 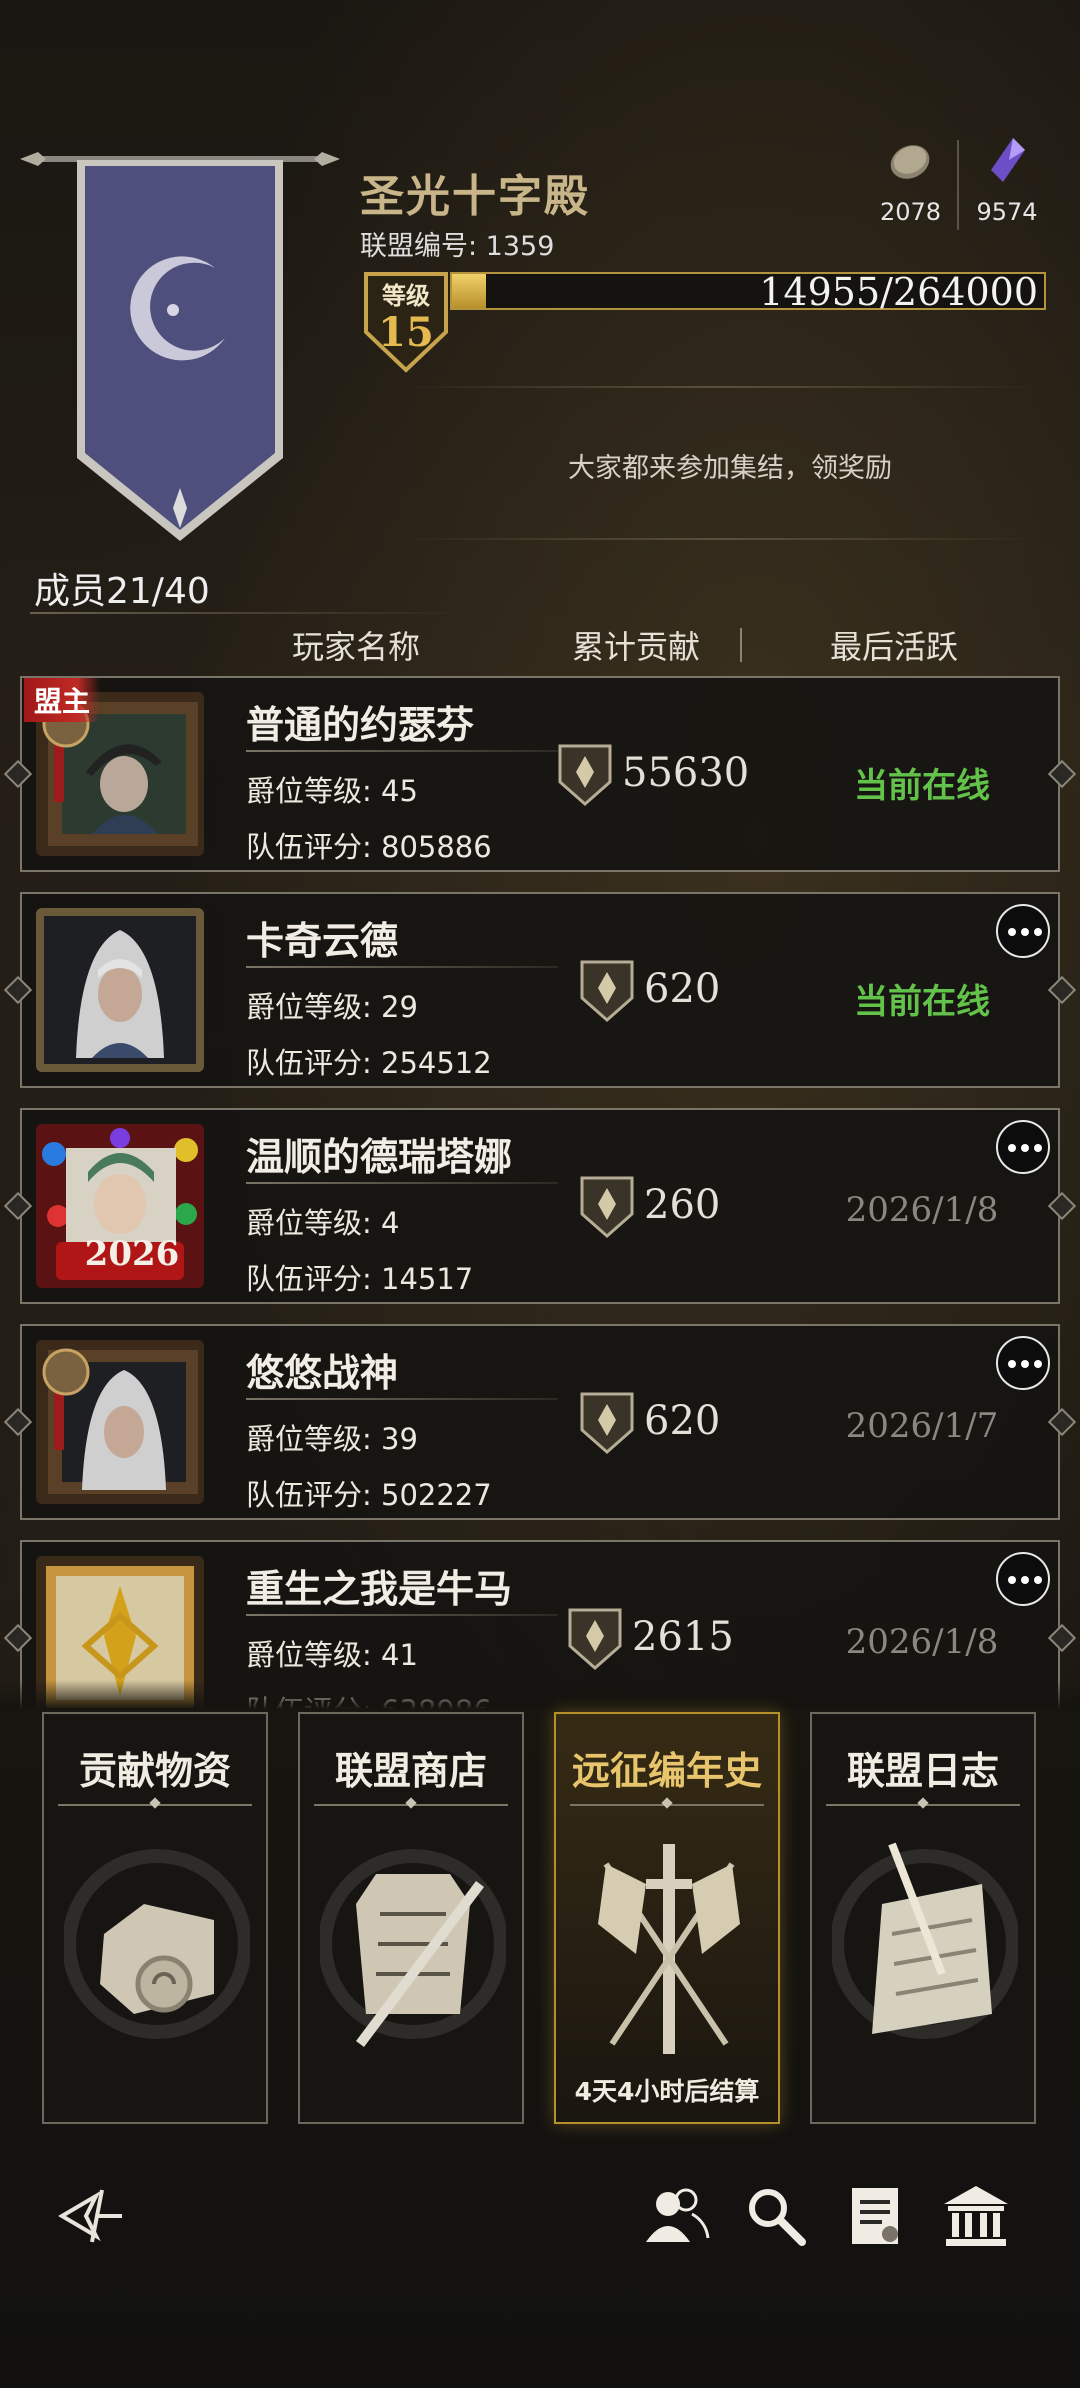 I want to click on card-expedition-chronicle: 远征编年史 4天4小时后结算, so click(x=667, y=1918).